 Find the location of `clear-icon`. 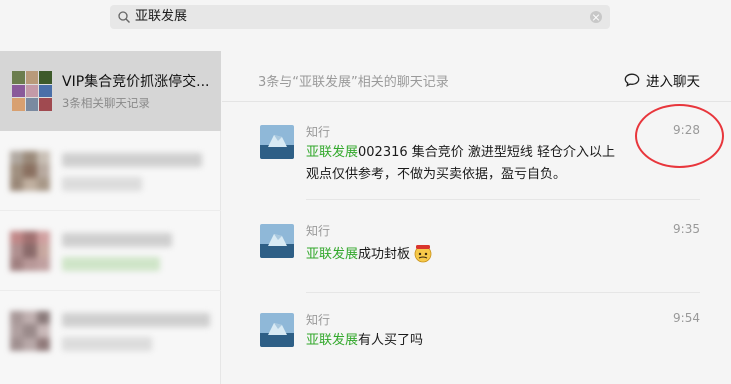

clear-icon is located at coordinates (596, 17).